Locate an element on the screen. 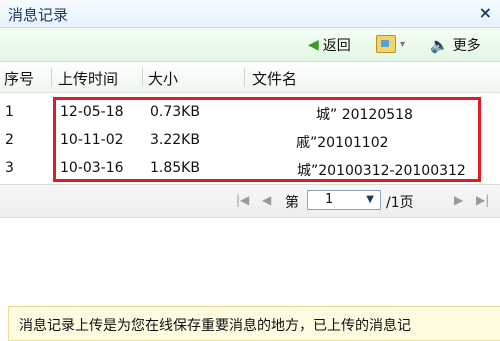  close-icon: × is located at coordinates (485, 12).